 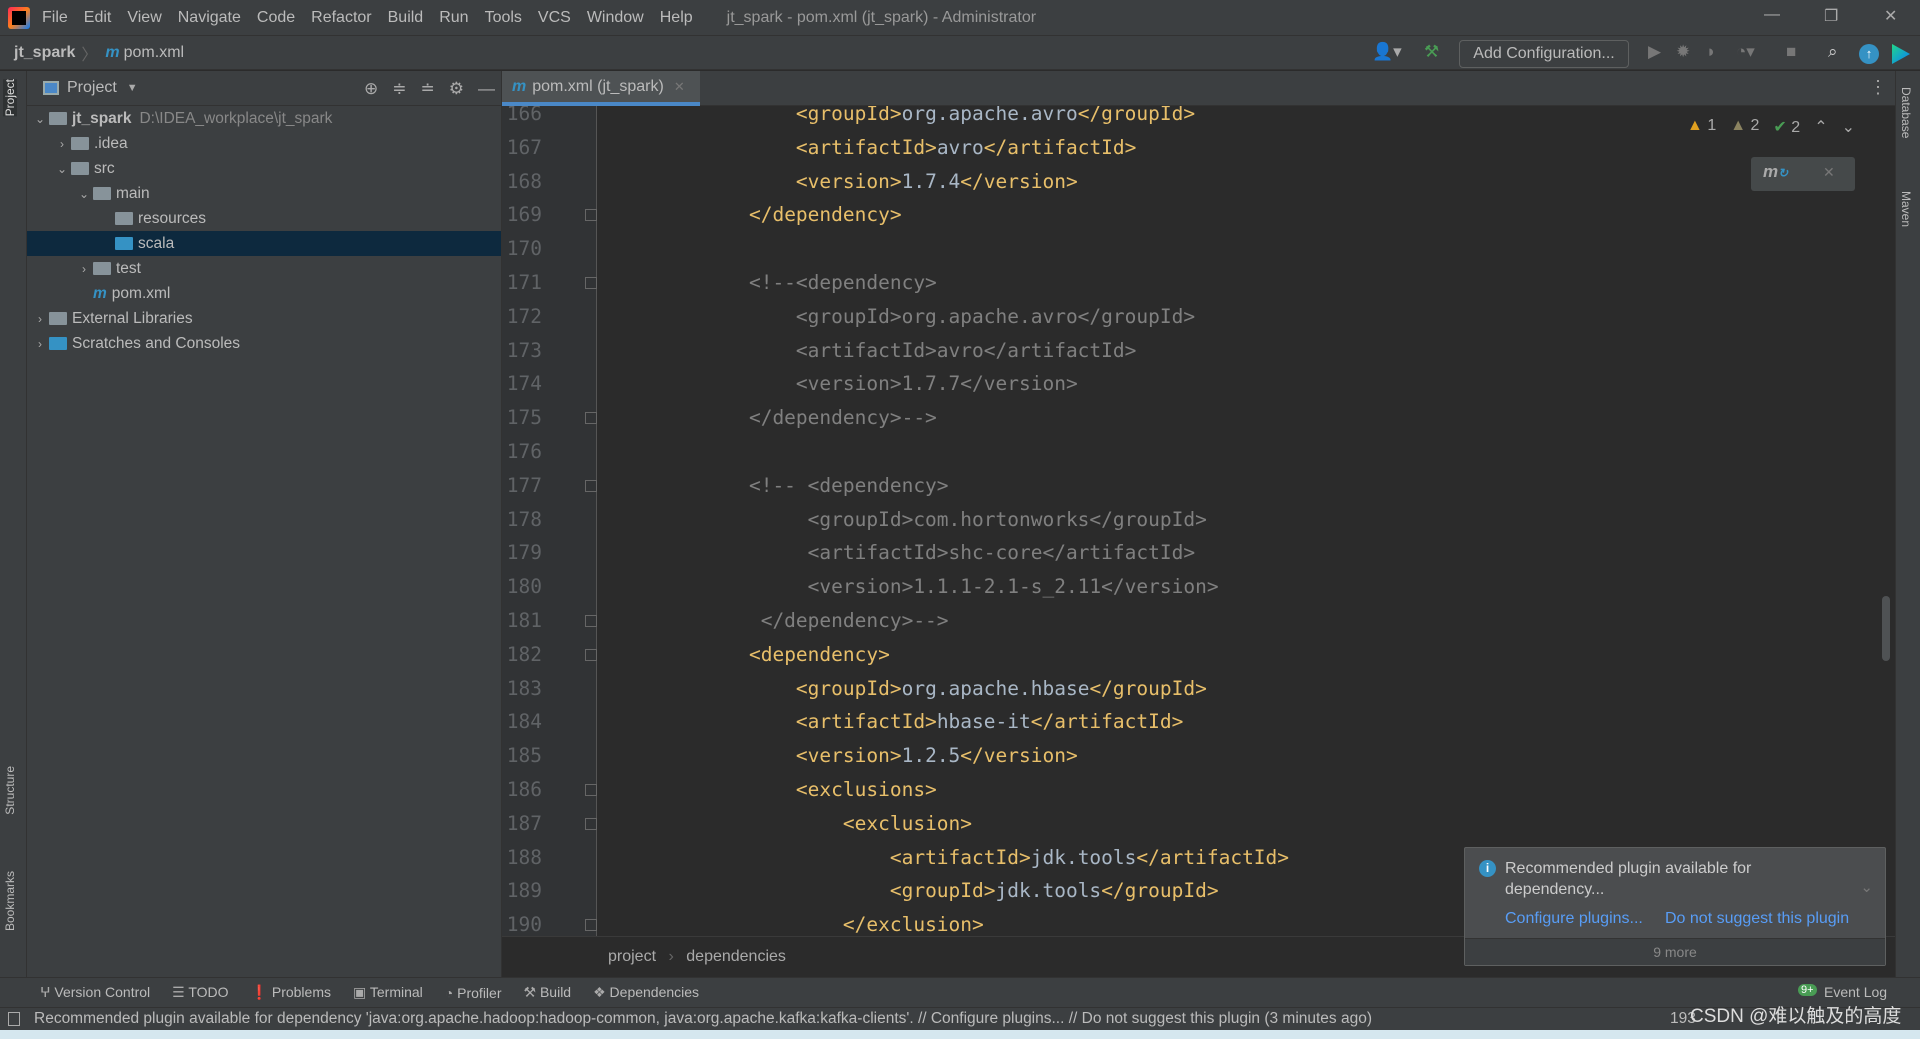 I want to click on project-view-selector: Project, so click(x=92, y=88).